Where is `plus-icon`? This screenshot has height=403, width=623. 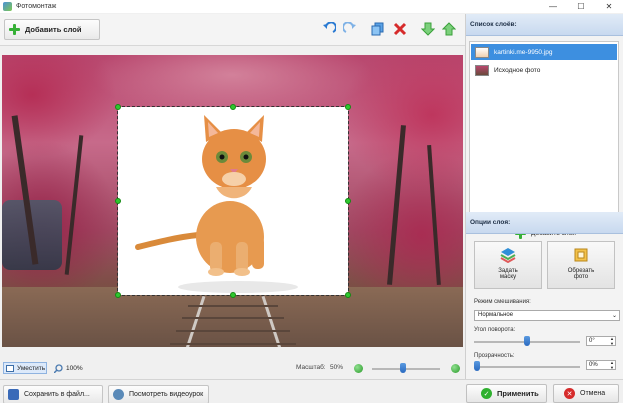
plus-icon is located at coordinates (14, 29).